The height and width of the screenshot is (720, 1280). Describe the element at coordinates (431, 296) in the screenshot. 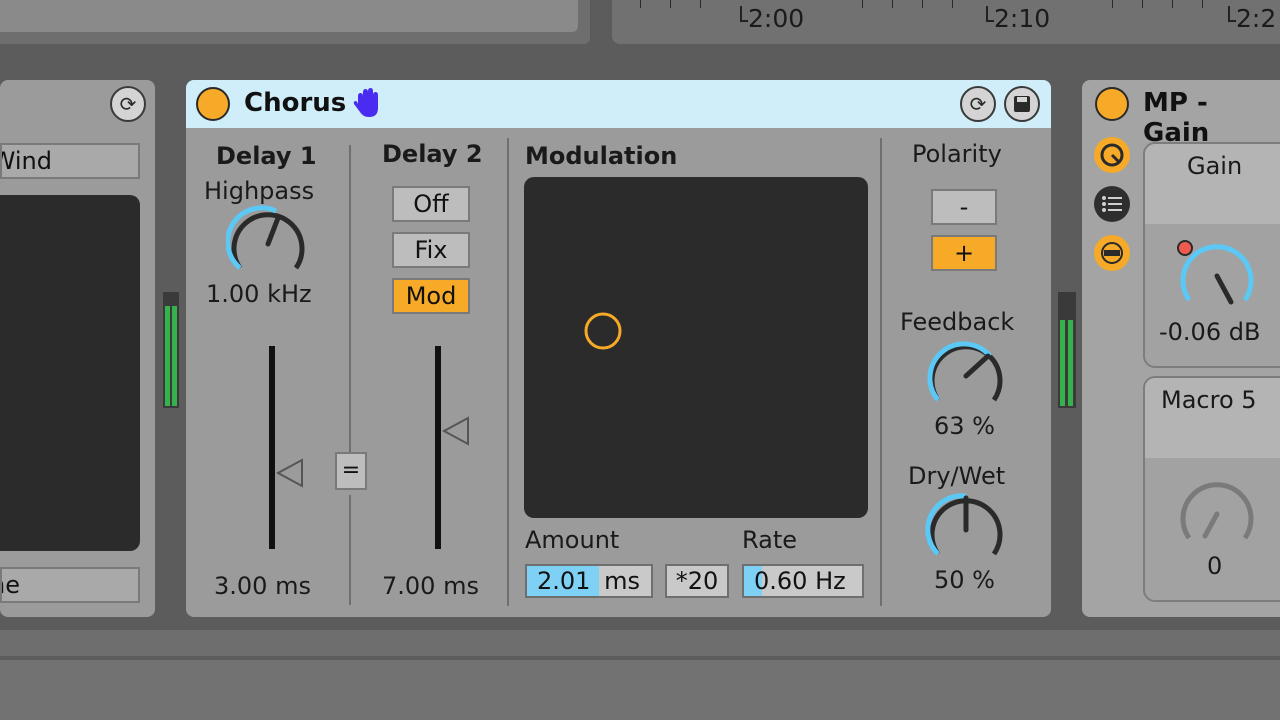

I see `mode-mod-button: Mod` at that location.